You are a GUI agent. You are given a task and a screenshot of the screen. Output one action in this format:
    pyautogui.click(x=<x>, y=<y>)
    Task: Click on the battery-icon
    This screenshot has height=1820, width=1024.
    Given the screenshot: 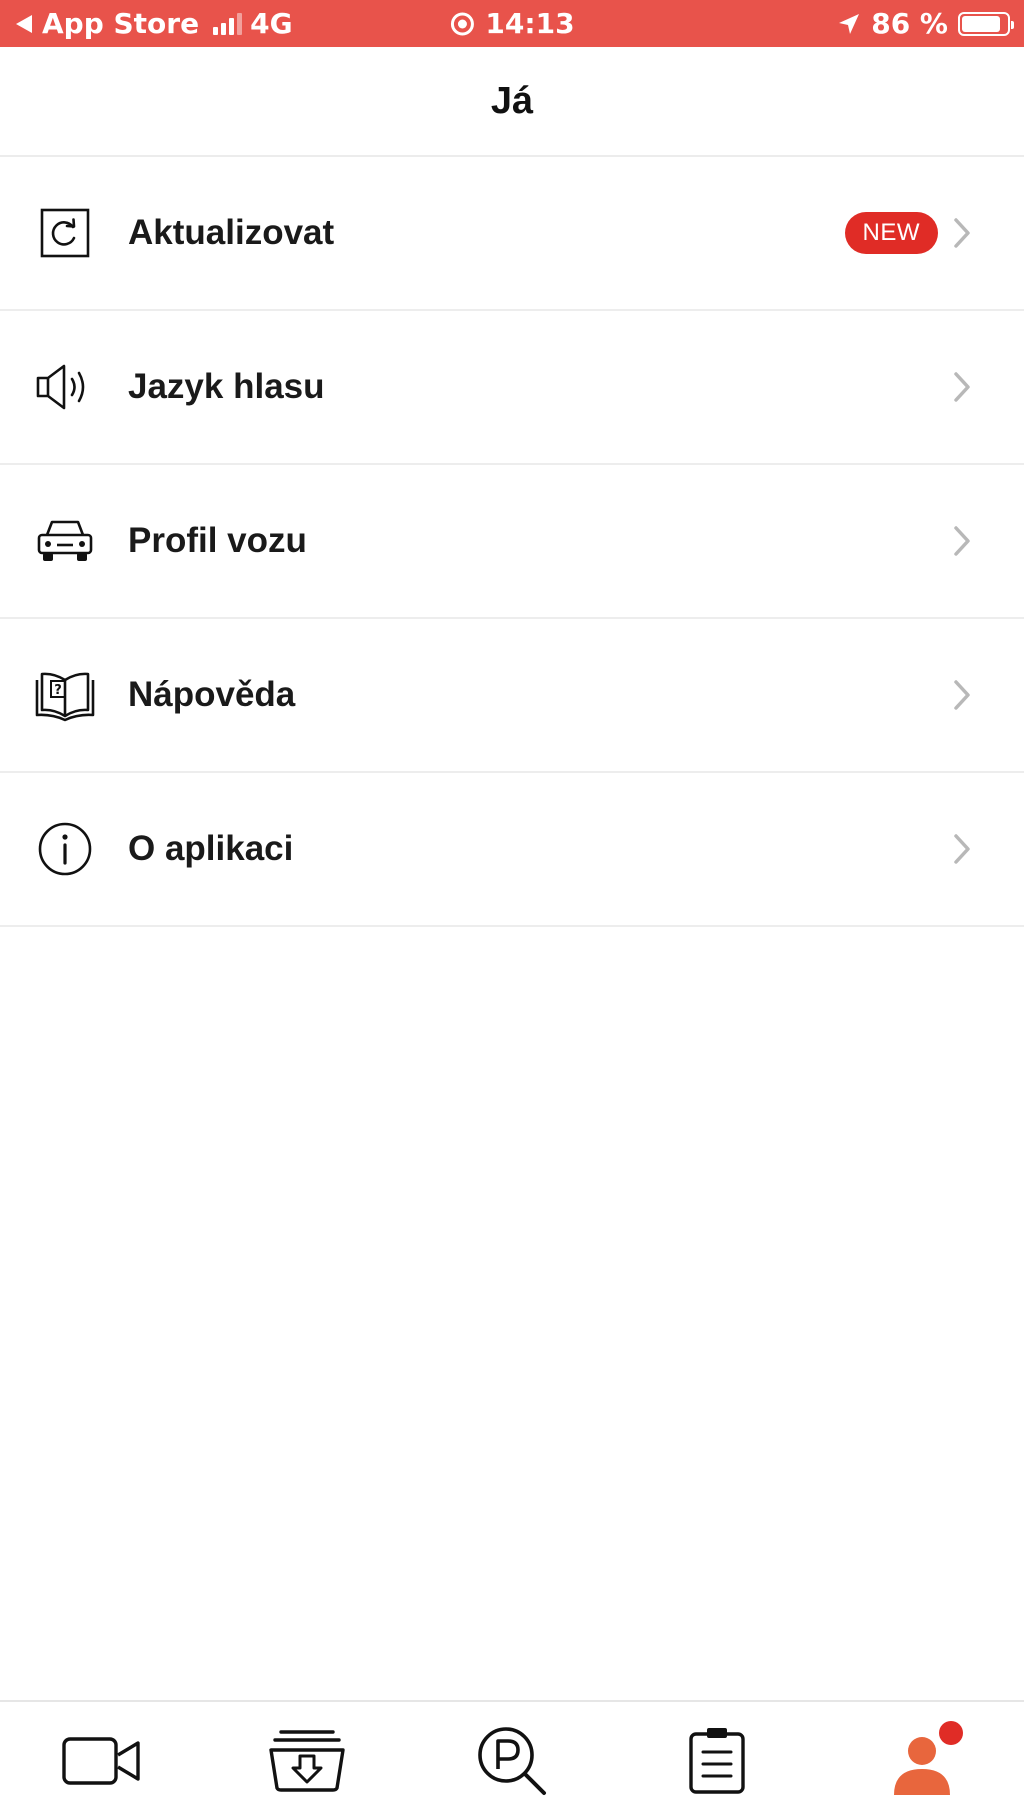 What is the action you would take?
    pyautogui.click(x=986, y=23)
    